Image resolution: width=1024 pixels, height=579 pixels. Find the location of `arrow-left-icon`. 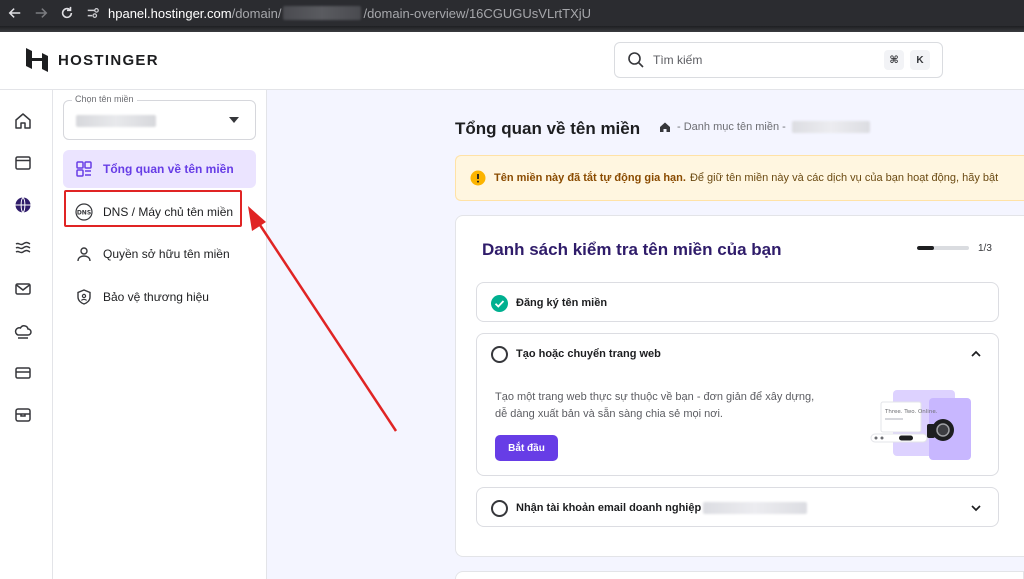

arrow-left-icon is located at coordinates (14, 13).